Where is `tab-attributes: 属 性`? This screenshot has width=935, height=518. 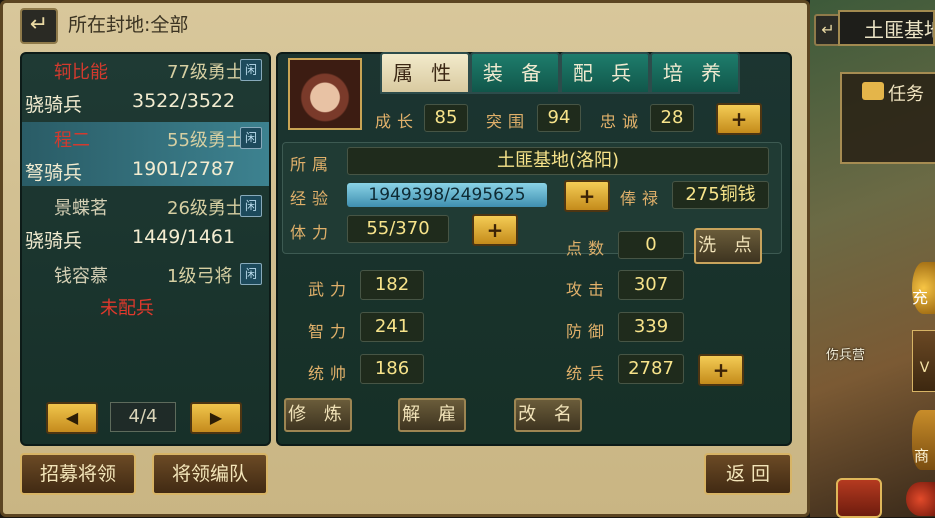
tab-attributes: 属 性 is located at coordinates (425, 73).